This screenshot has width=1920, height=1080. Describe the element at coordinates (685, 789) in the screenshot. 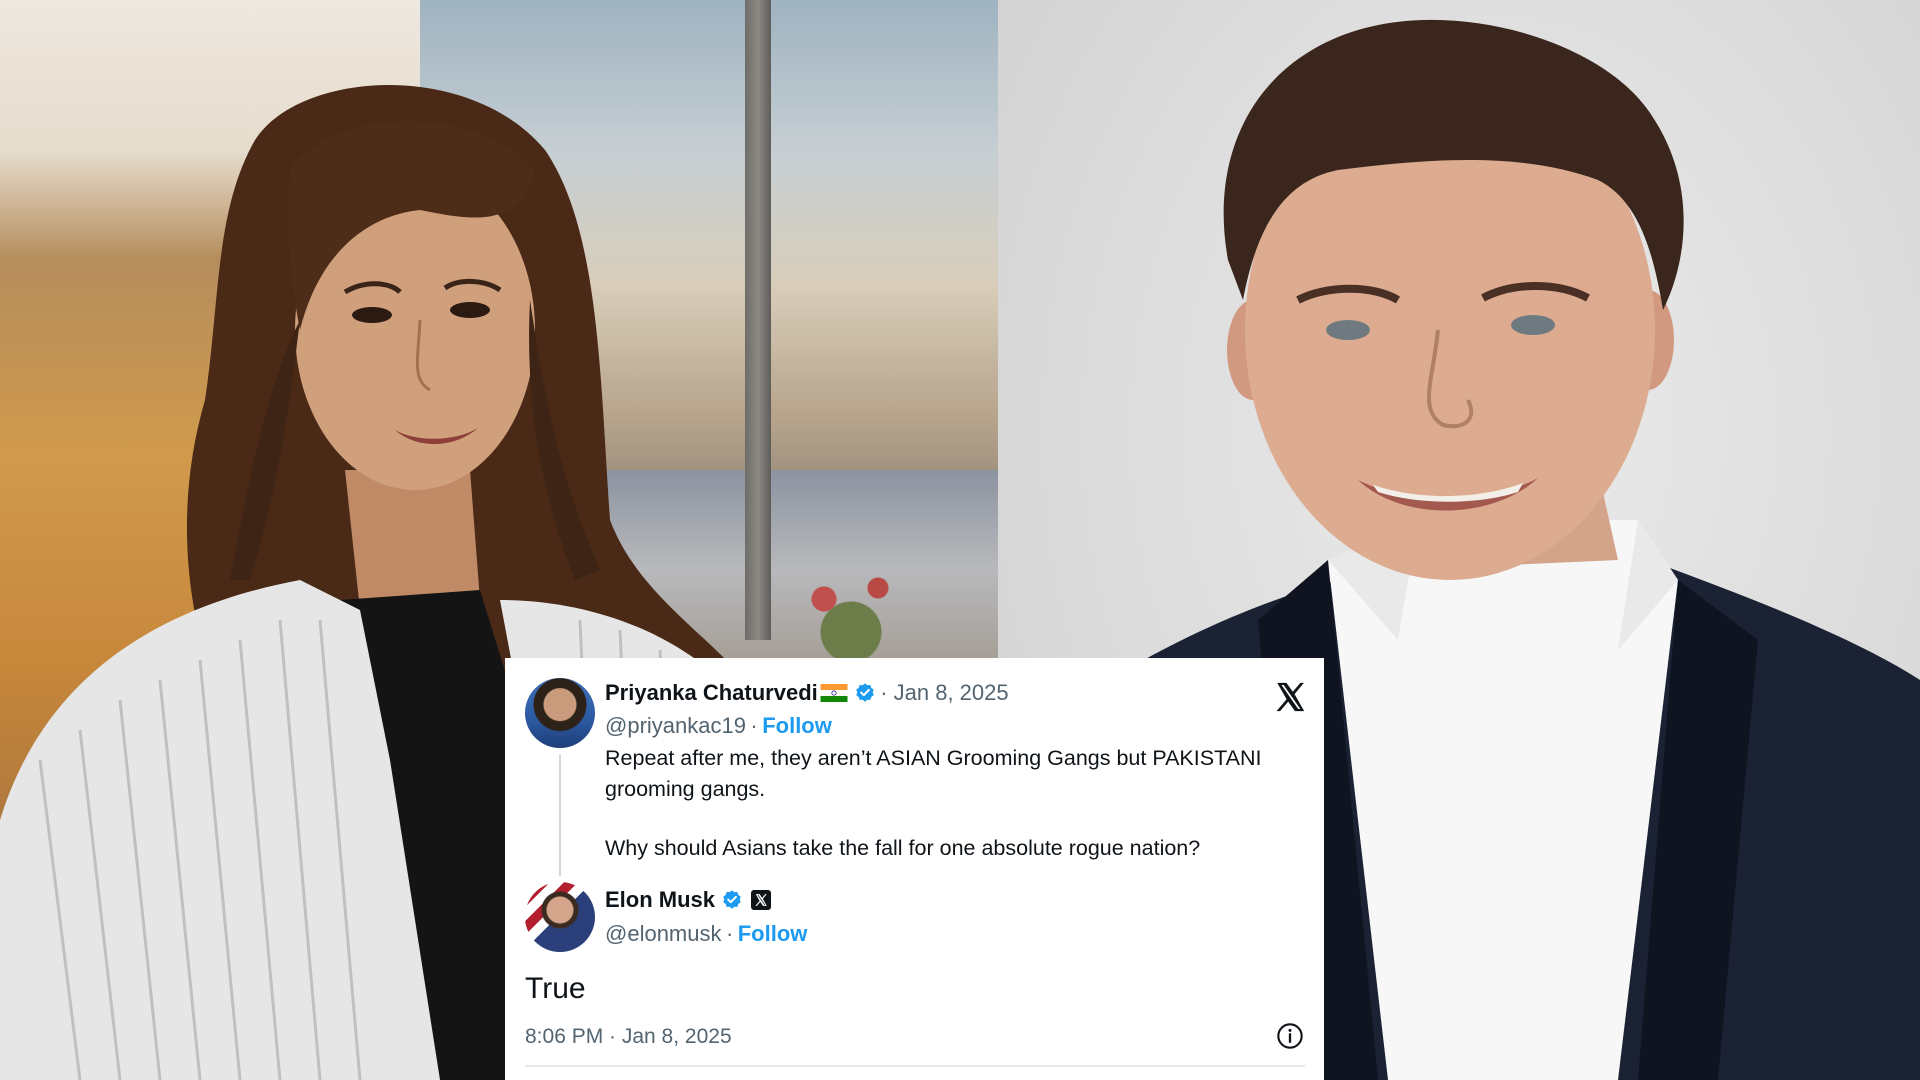

I see `tweet-text-line-2: grooming gangs.` at that location.